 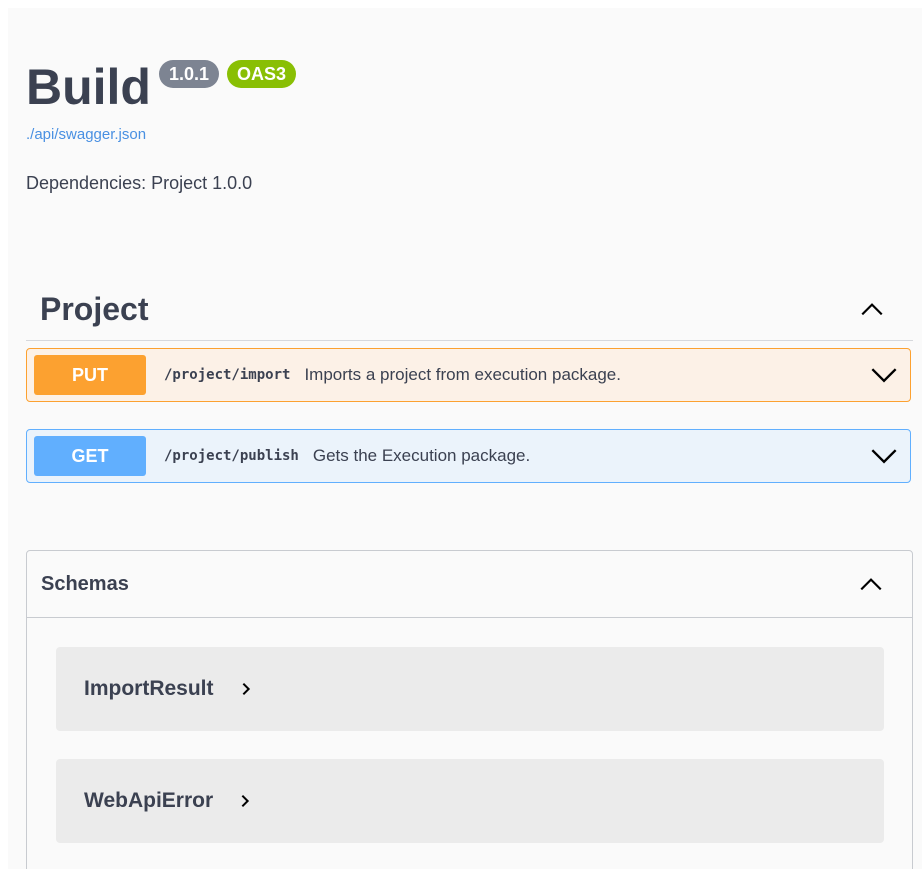 I want to click on tag-title: Project, so click(x=94, y=308).